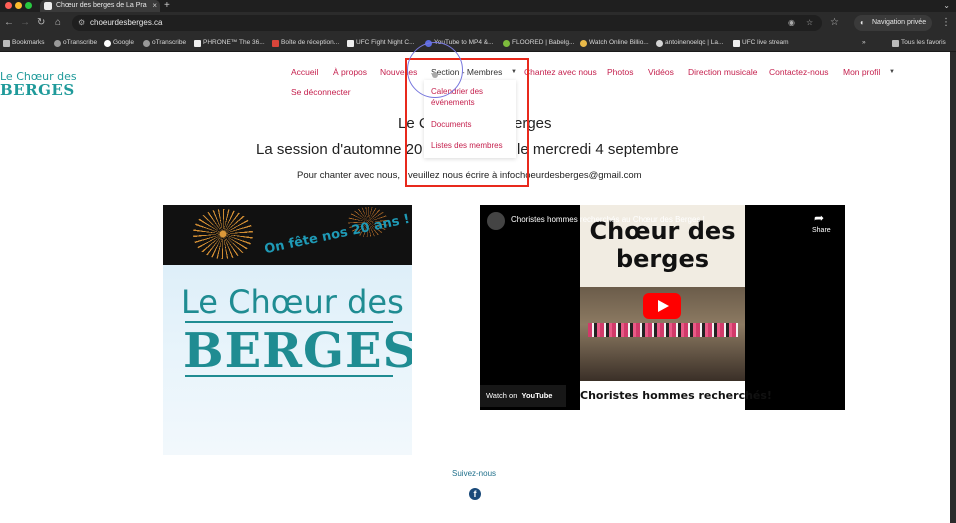 This screenshot has height=523, width=956. What do you see at coordinates (661, 72) in the screenshot?
I see `nav-videos: Vidéos` at bounding box center [661, 72].